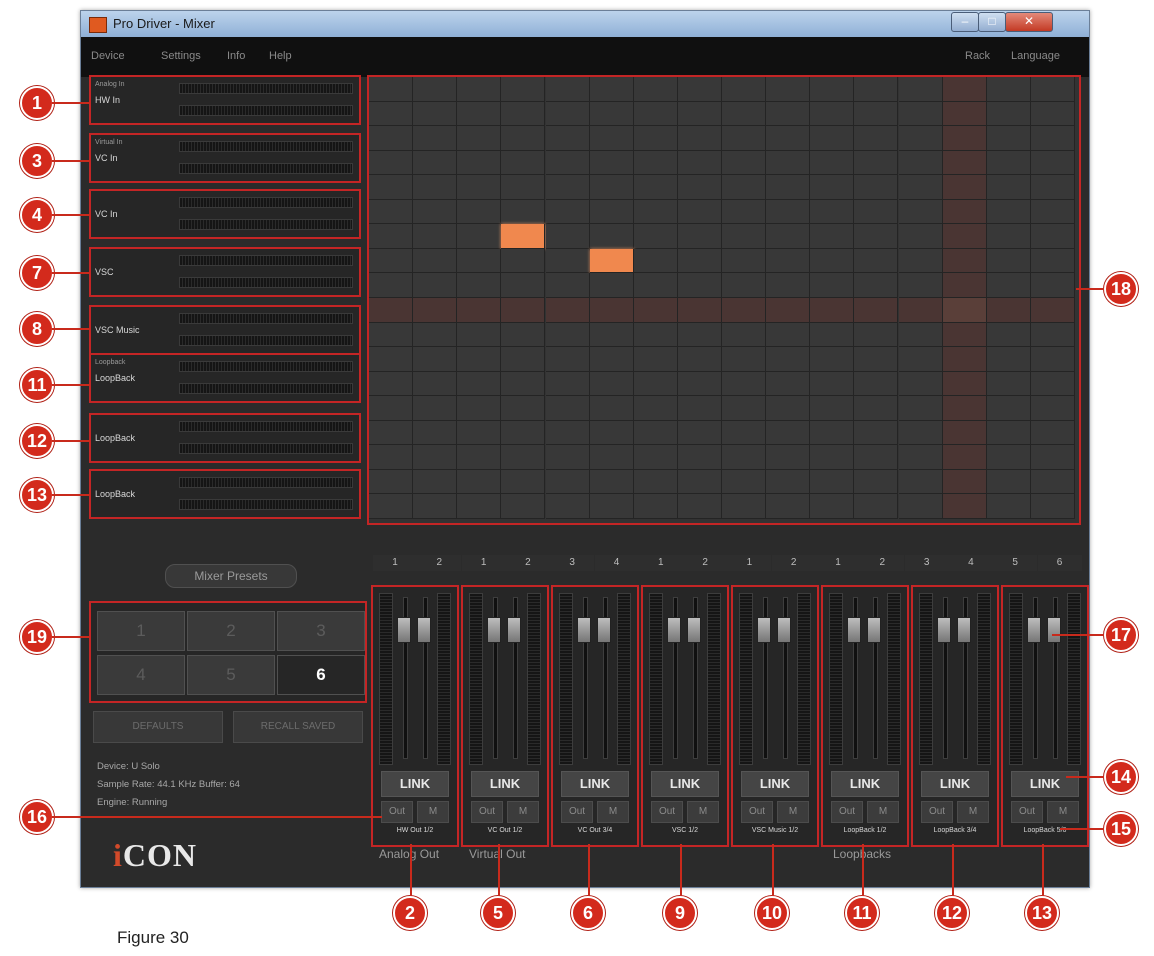 The image size is (1154, 956). I want to click on menu-info: Info, so click(236, 56).